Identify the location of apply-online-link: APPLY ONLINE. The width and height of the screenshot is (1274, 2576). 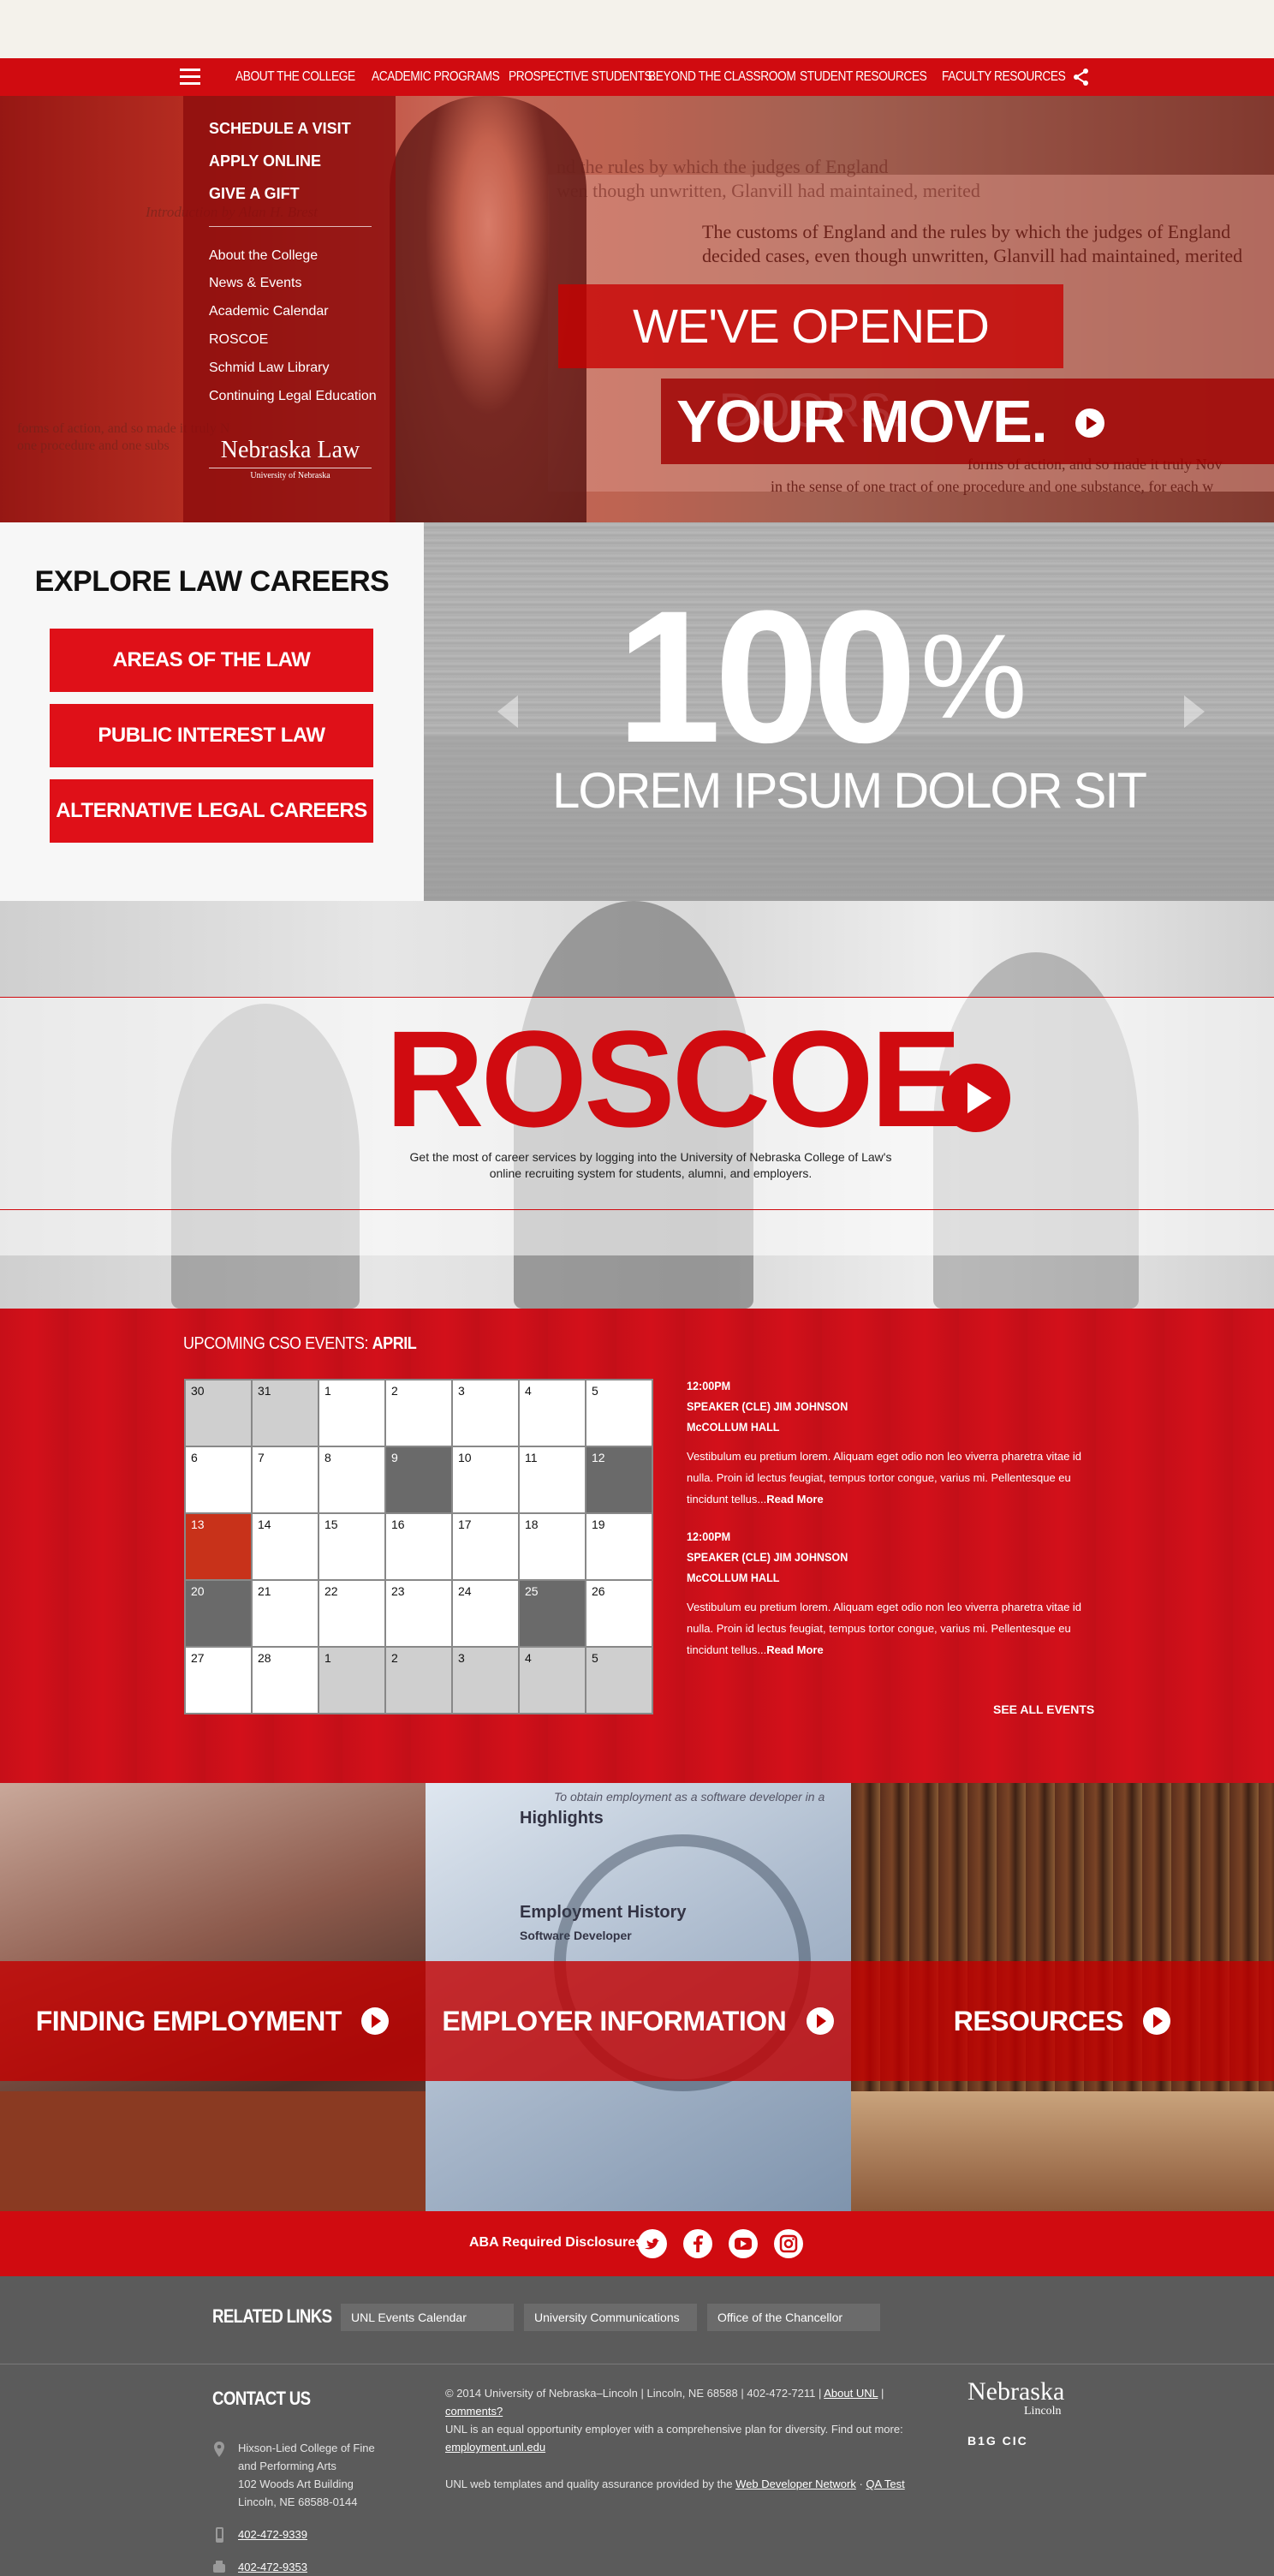
(265, 161).